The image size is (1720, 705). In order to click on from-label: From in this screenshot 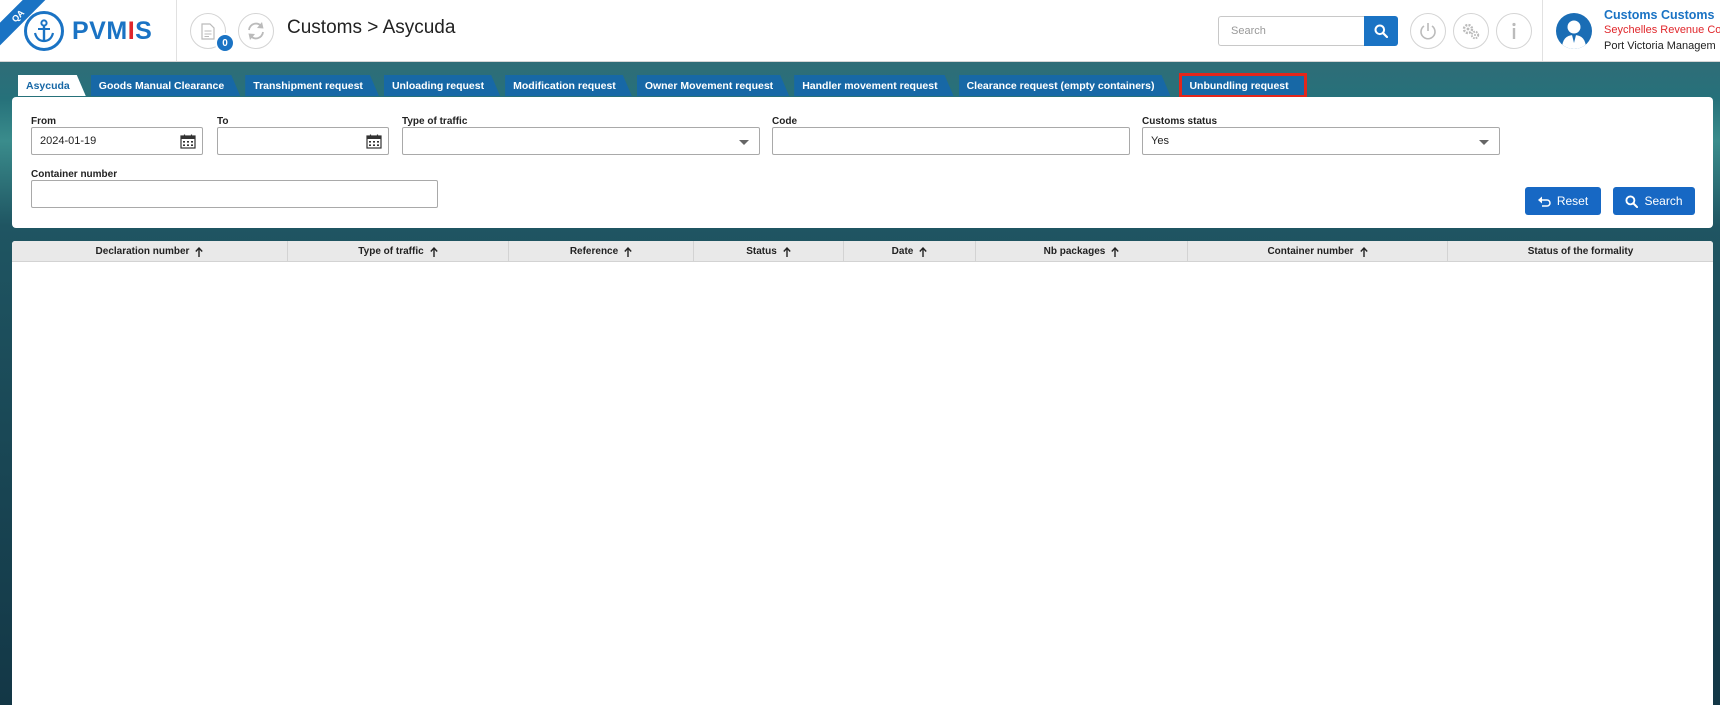, I will do `click(43, 121)`.